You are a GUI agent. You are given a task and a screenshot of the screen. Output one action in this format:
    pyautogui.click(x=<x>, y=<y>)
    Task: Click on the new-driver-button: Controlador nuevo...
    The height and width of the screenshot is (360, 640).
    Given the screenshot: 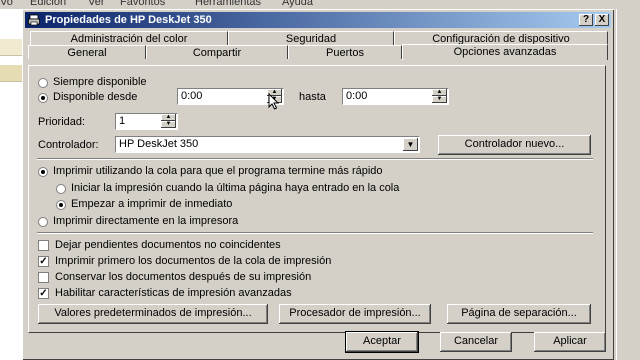 What is the action you would take?
    pyautogui.click(x=514, y=145)
    